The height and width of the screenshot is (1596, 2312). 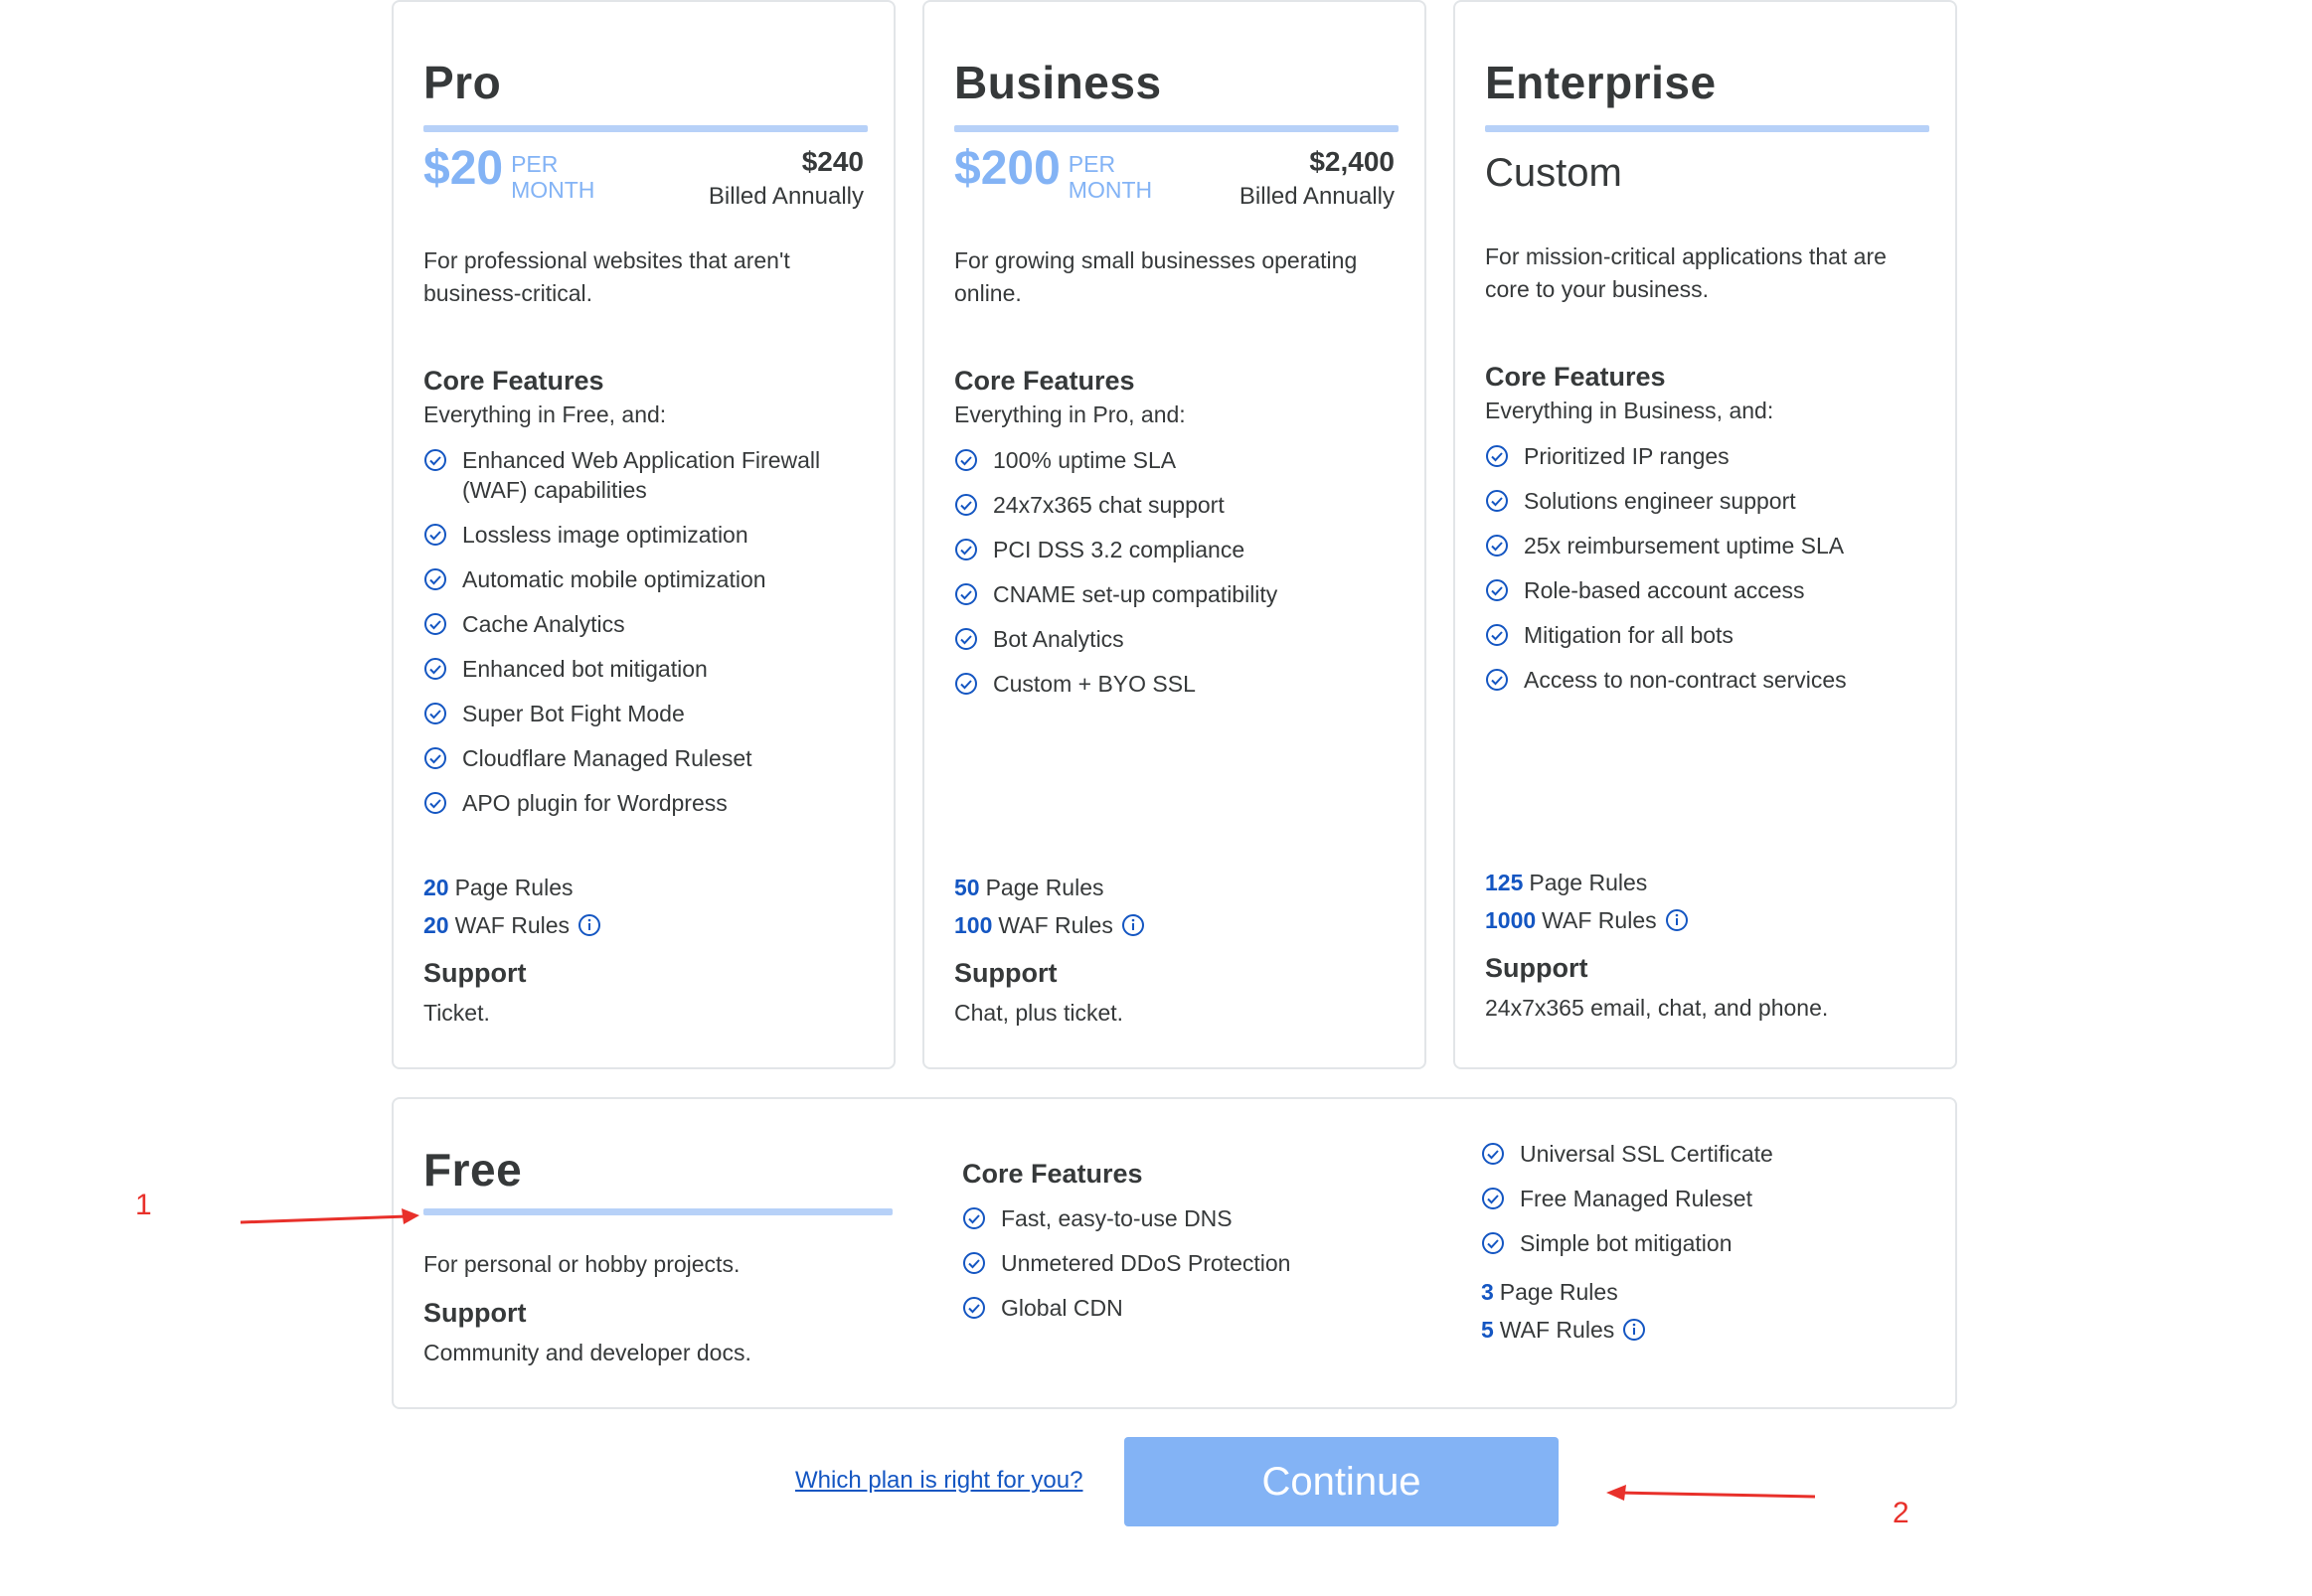 I want to click on plan-limits: 3 Page Rules 5 WAF Rules, so click(x=1699, y=1311).